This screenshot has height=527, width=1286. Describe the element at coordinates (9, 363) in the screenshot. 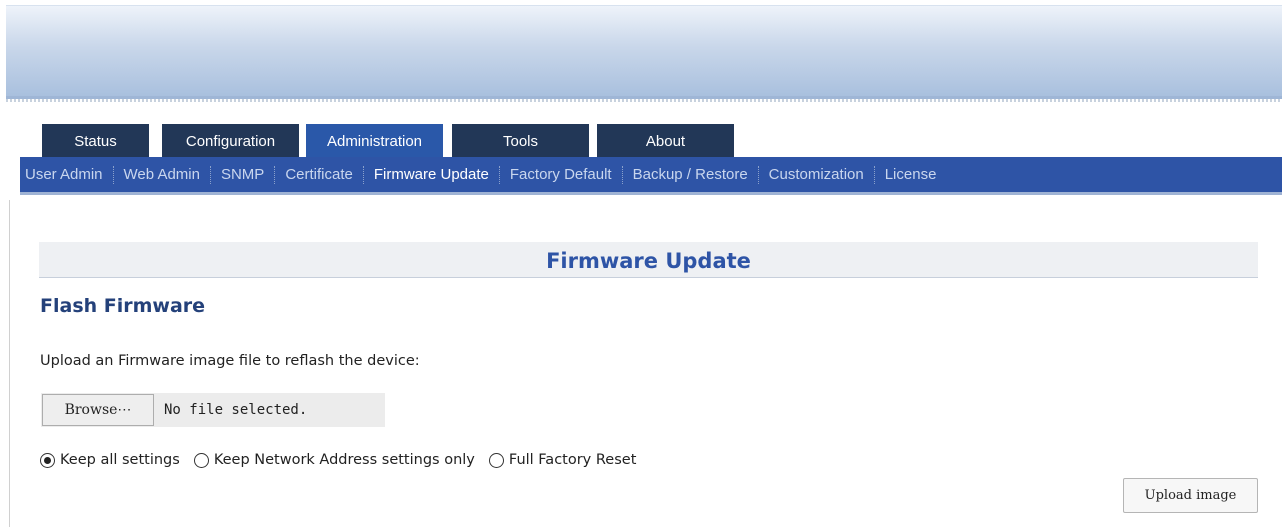

I see `content-left-border` at that location.